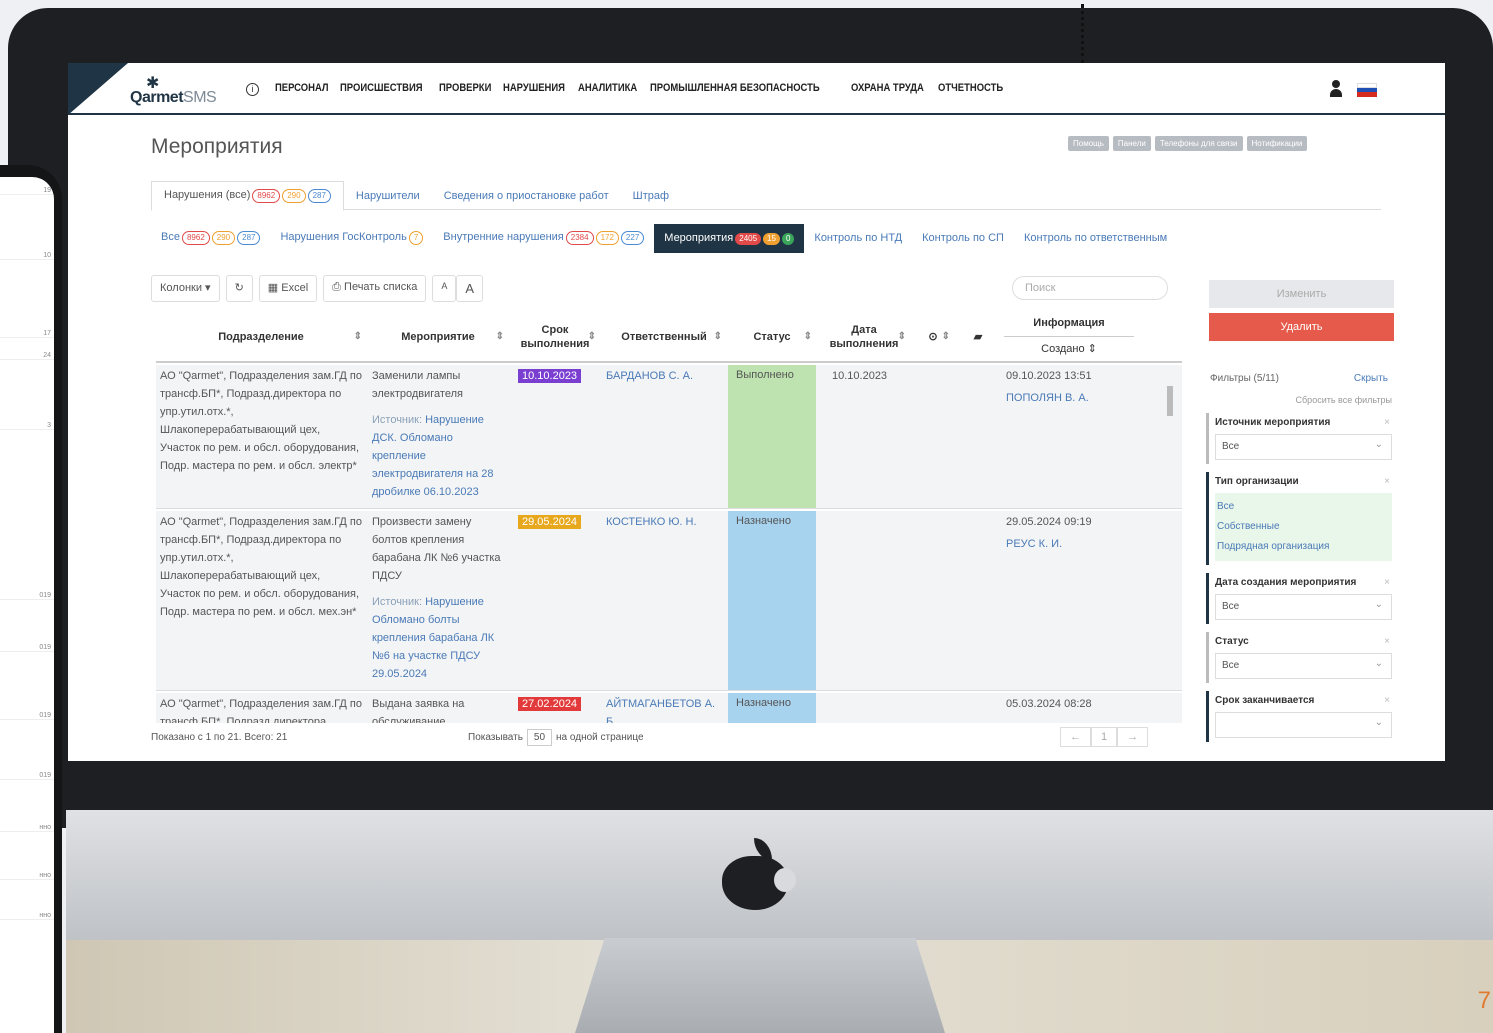 Image resolution: width=1493 pixels, height=1033 pixels. Describe the element at coordinates (1303, 725) in the screenshot. I see `filter-select` at that location.